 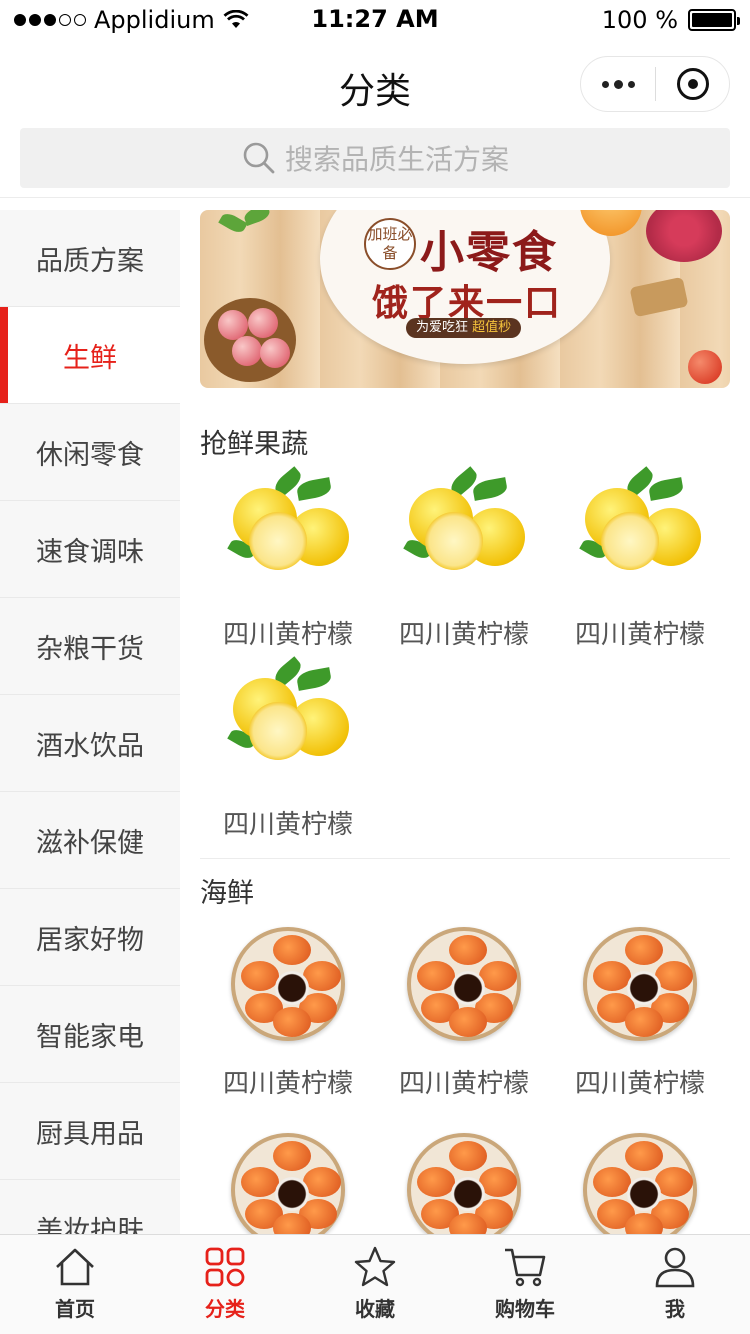 What do you see at coordinates (705, 367) in the screenshot?
I see `tomato-image` at bounding box center [705, 367].